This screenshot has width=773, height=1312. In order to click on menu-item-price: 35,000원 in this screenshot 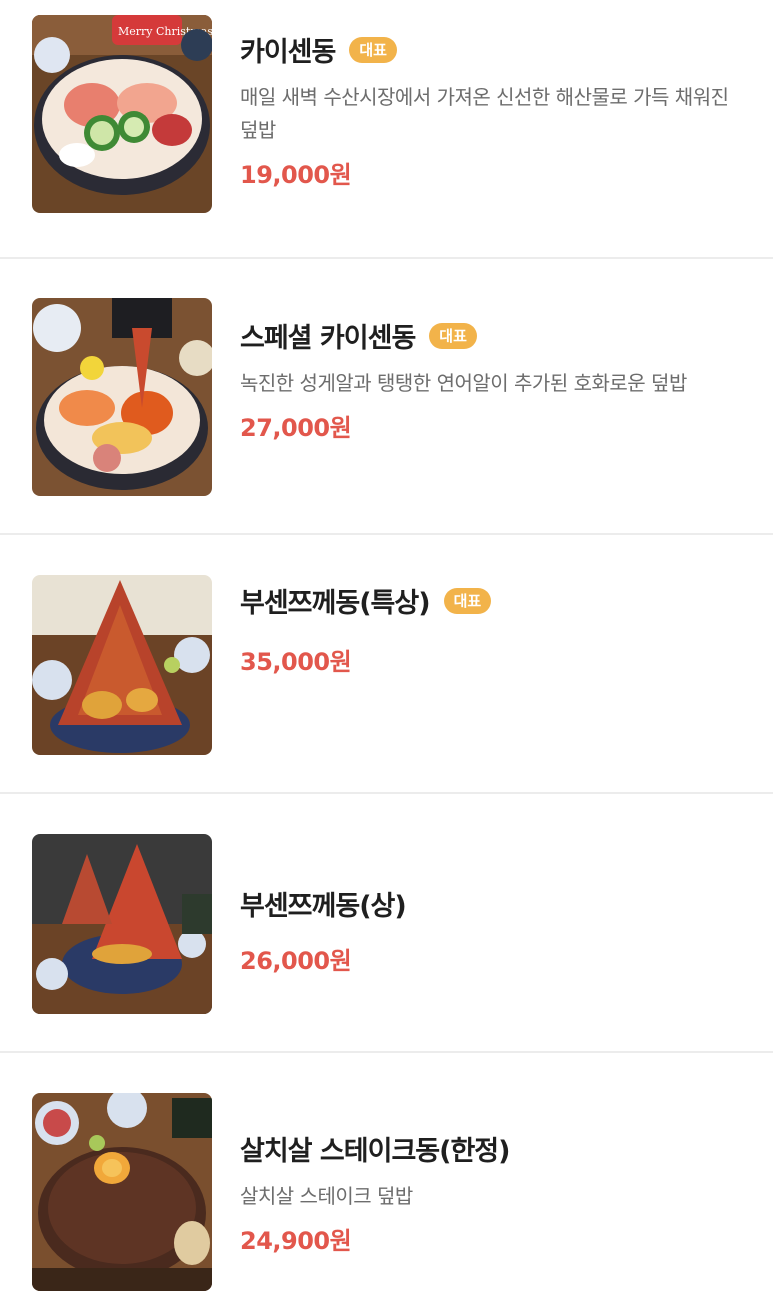, I will do `click(296, 662)`.